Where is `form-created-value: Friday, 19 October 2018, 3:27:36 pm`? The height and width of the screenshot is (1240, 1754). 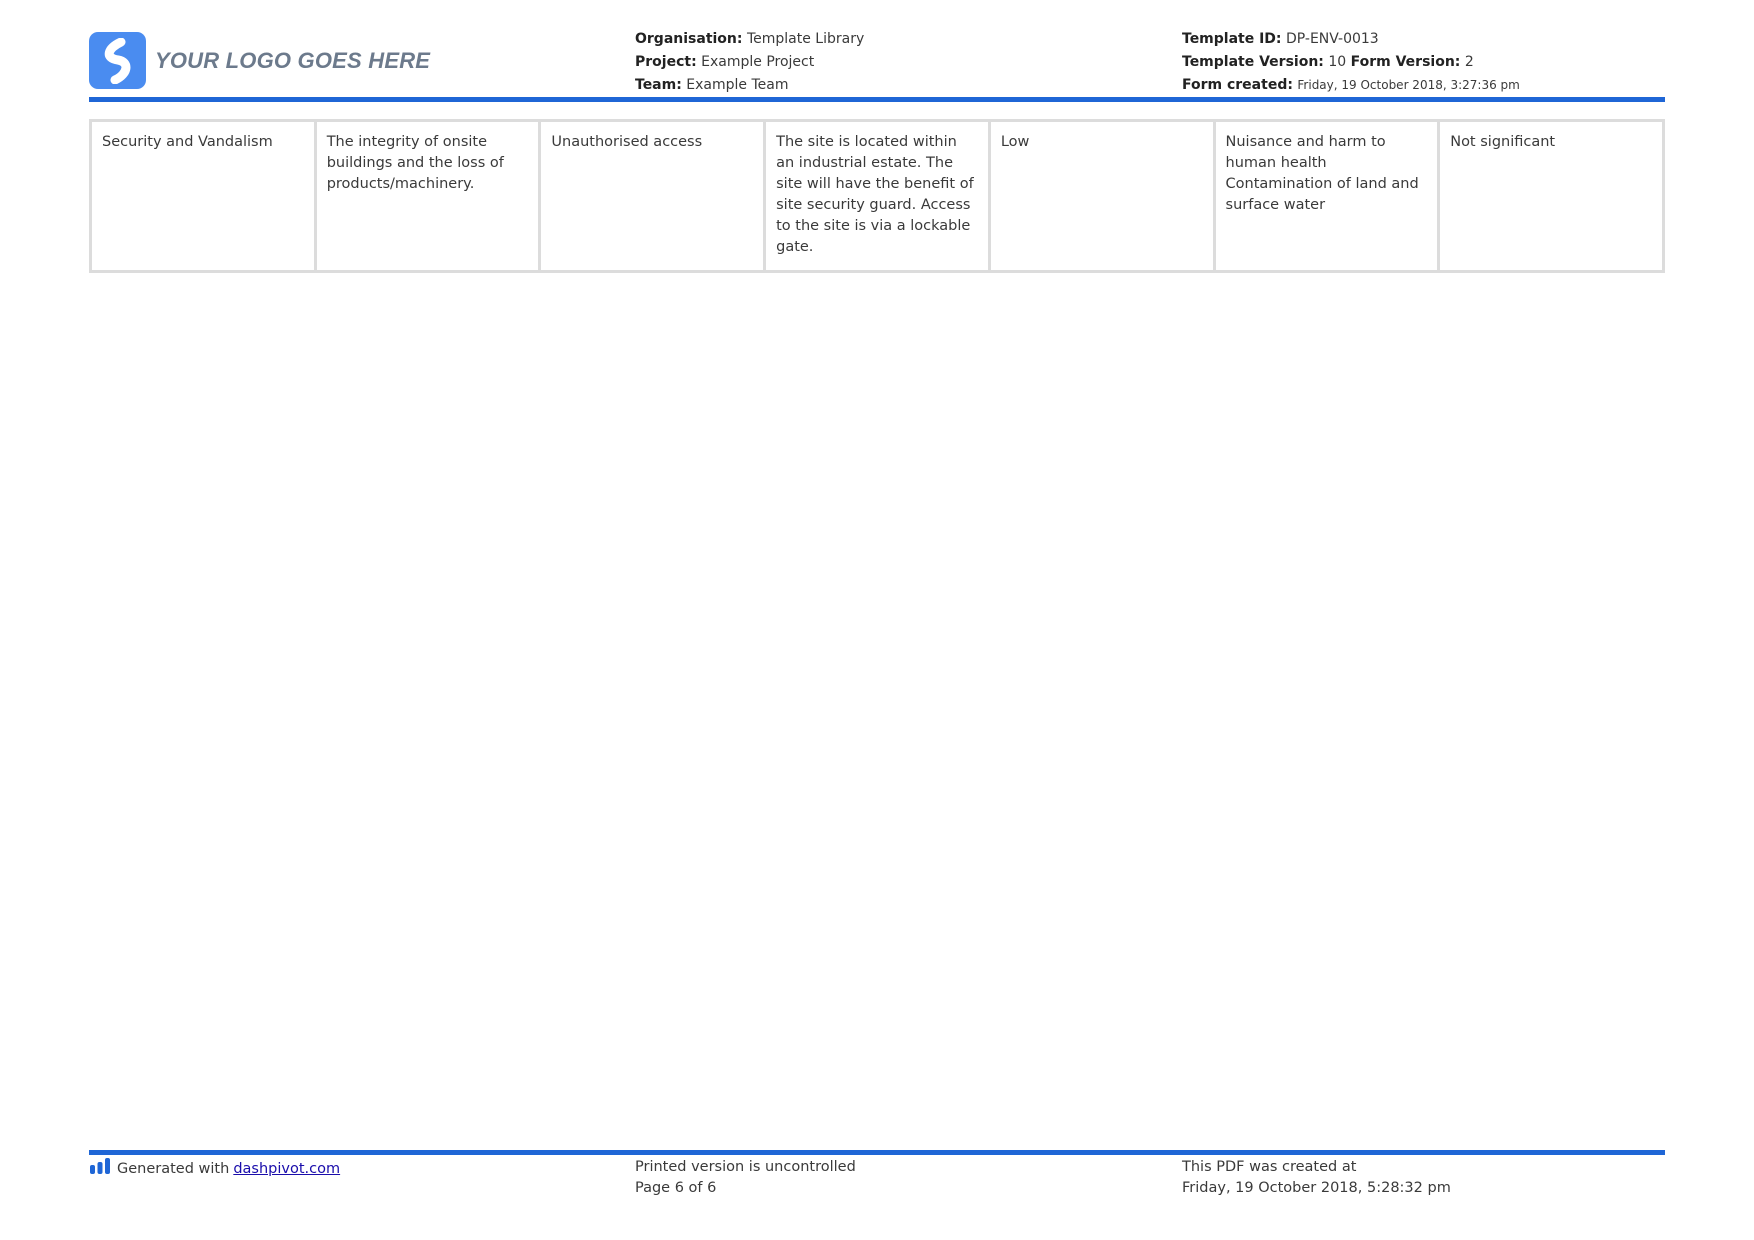
form-created-value: Friday, 19 October 2018, 3:27:36 pm is located at coordinates (1408, 85).